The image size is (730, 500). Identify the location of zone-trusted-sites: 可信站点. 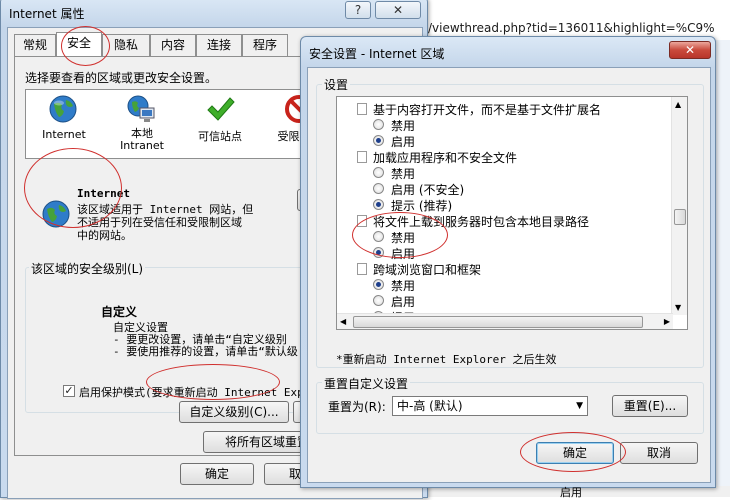
(220, 125).